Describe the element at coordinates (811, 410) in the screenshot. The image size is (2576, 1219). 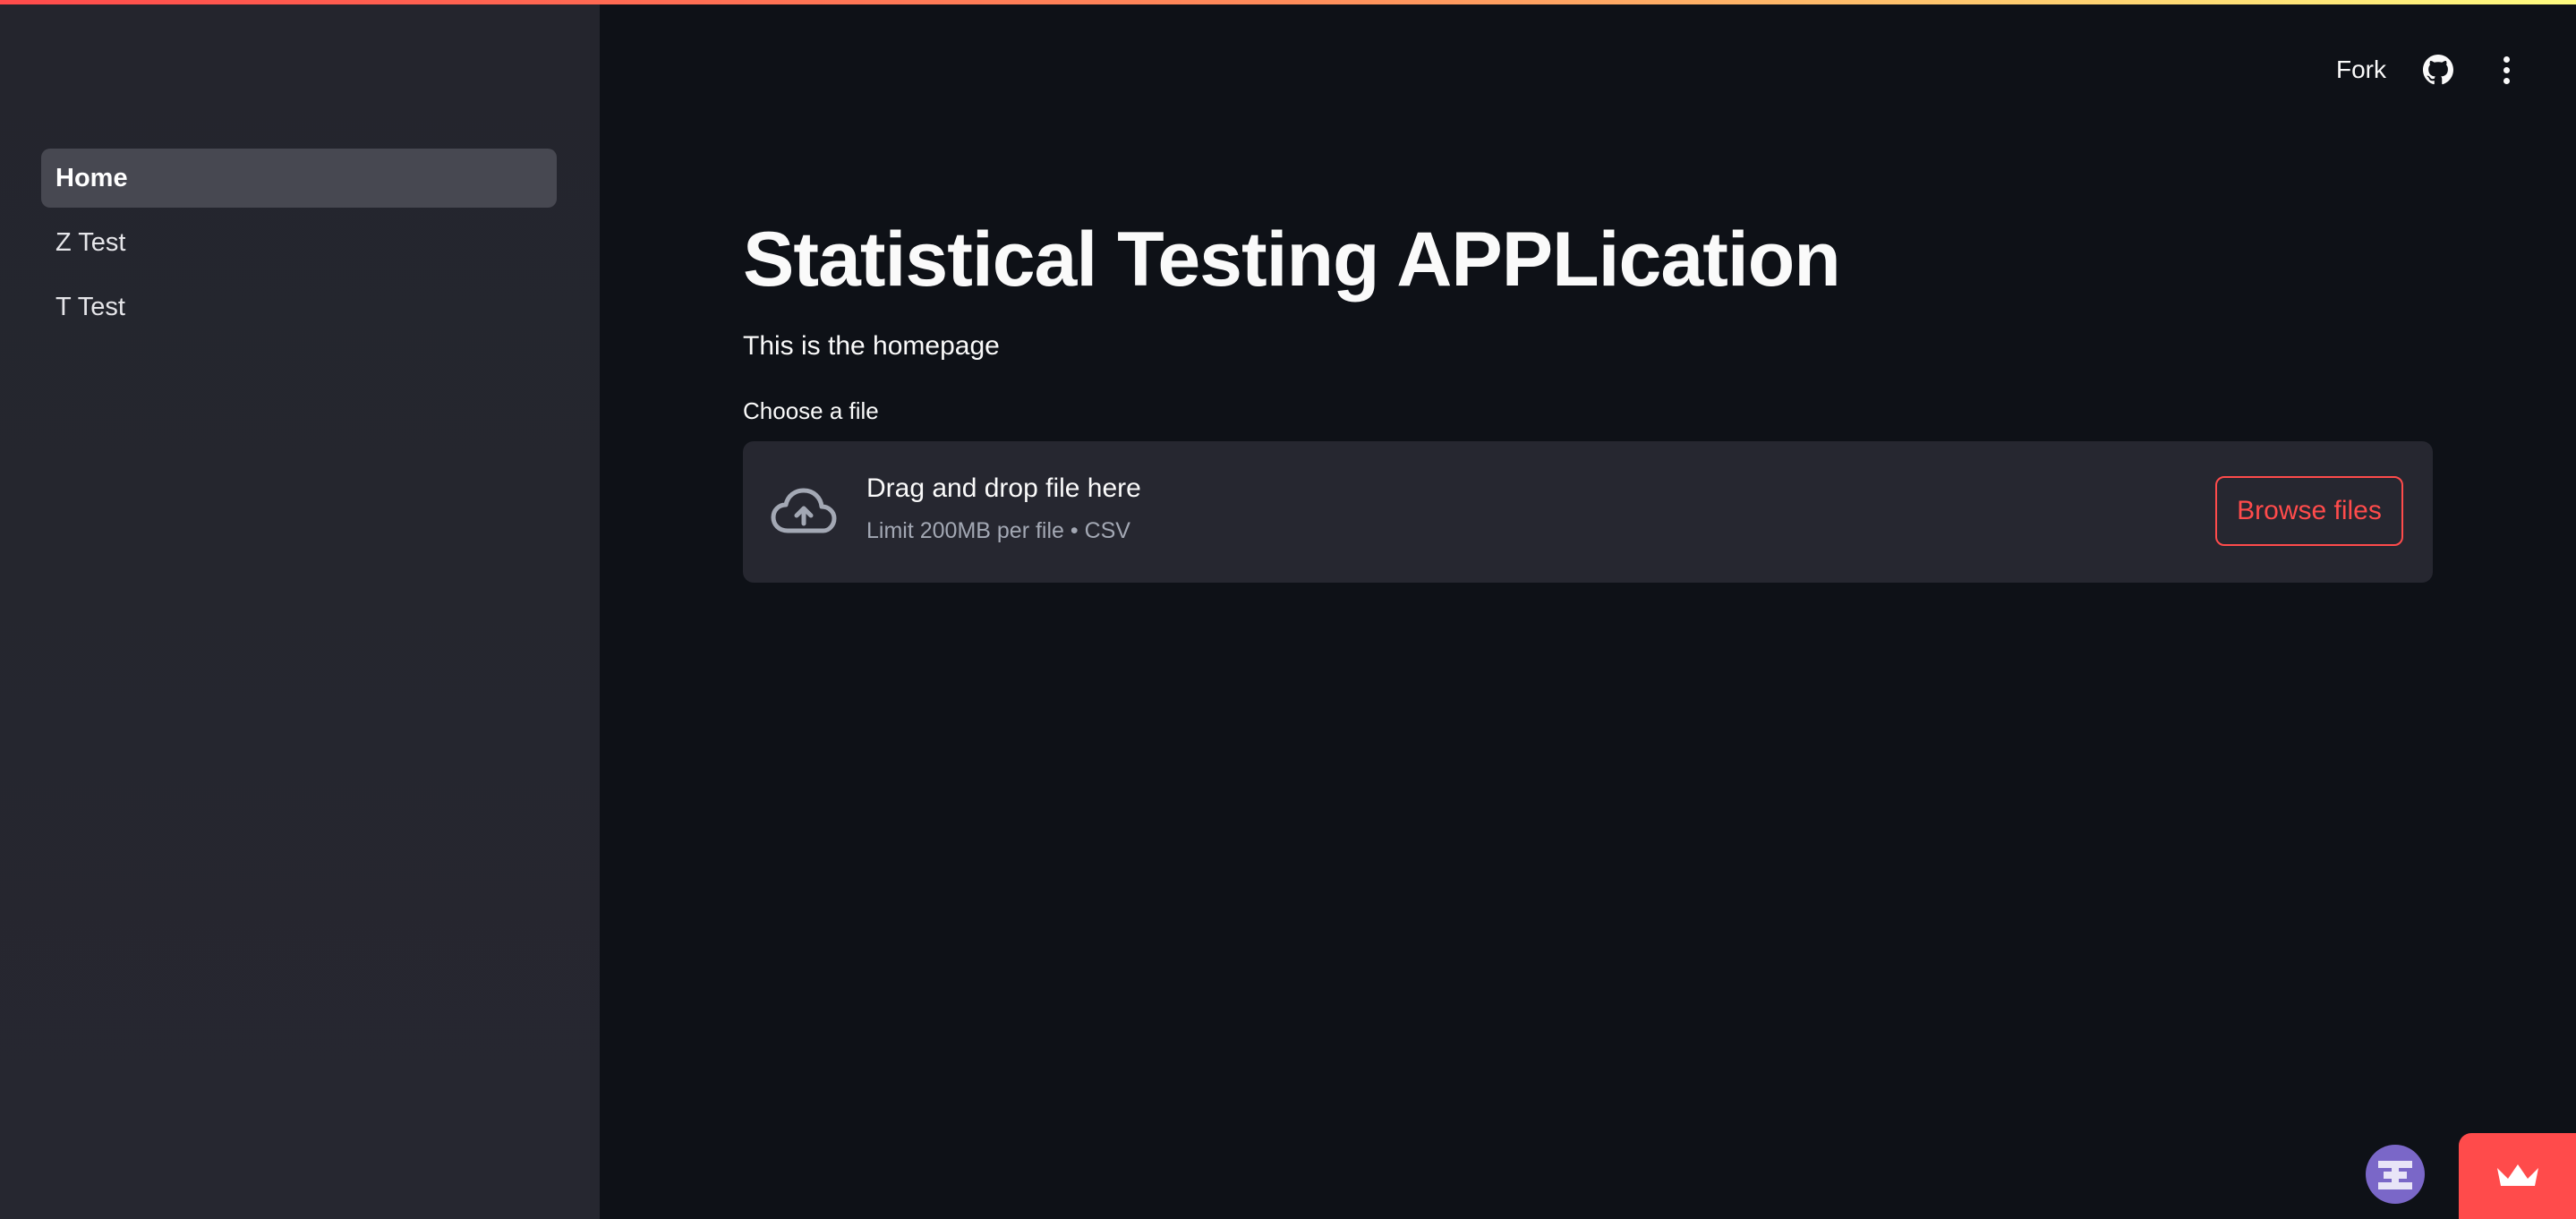
I see `file-uploader-label: Choose a file` at that location.